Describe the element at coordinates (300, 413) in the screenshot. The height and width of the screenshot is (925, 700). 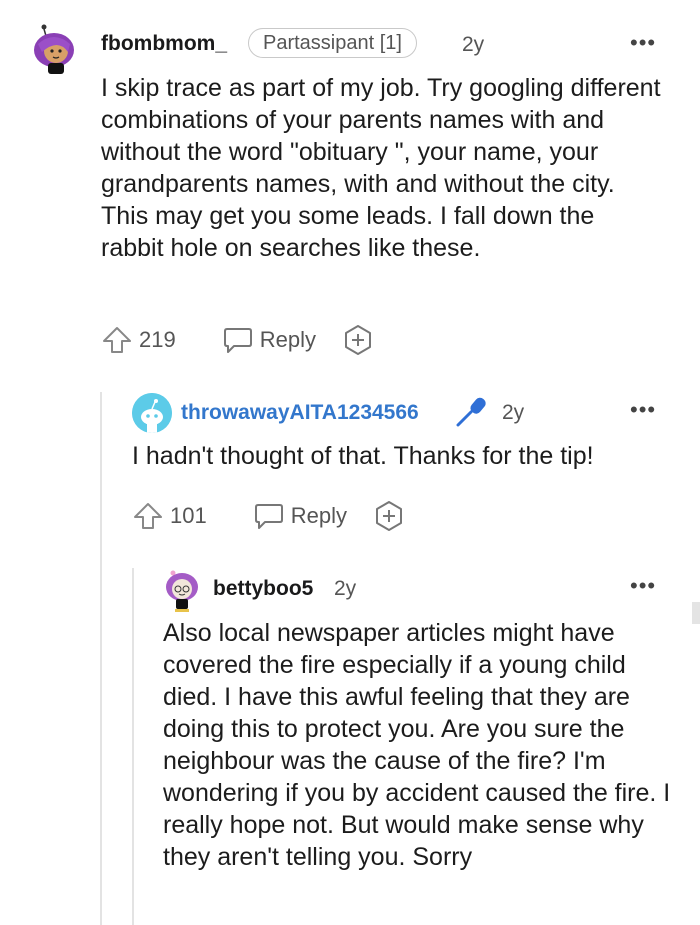
I see `comment-username: throwawayAITA1234566` at that location.